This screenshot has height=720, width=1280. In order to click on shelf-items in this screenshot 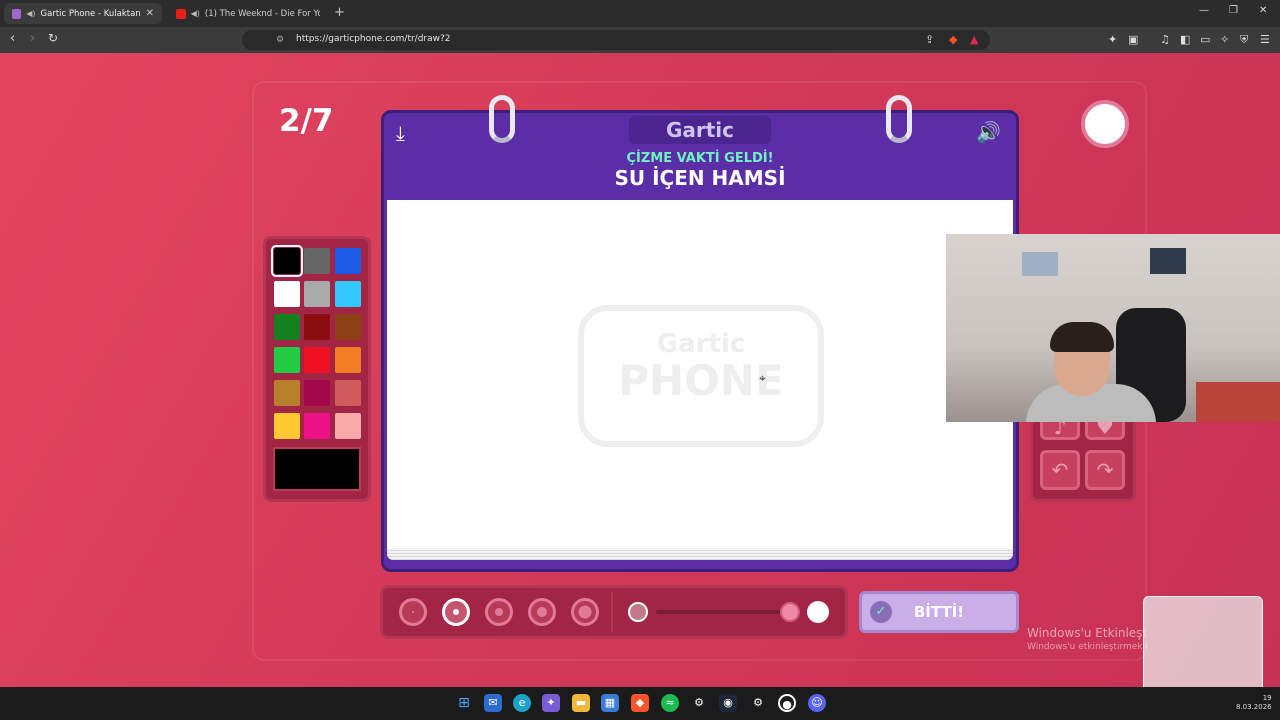, I will do `click(1040, 264)`.